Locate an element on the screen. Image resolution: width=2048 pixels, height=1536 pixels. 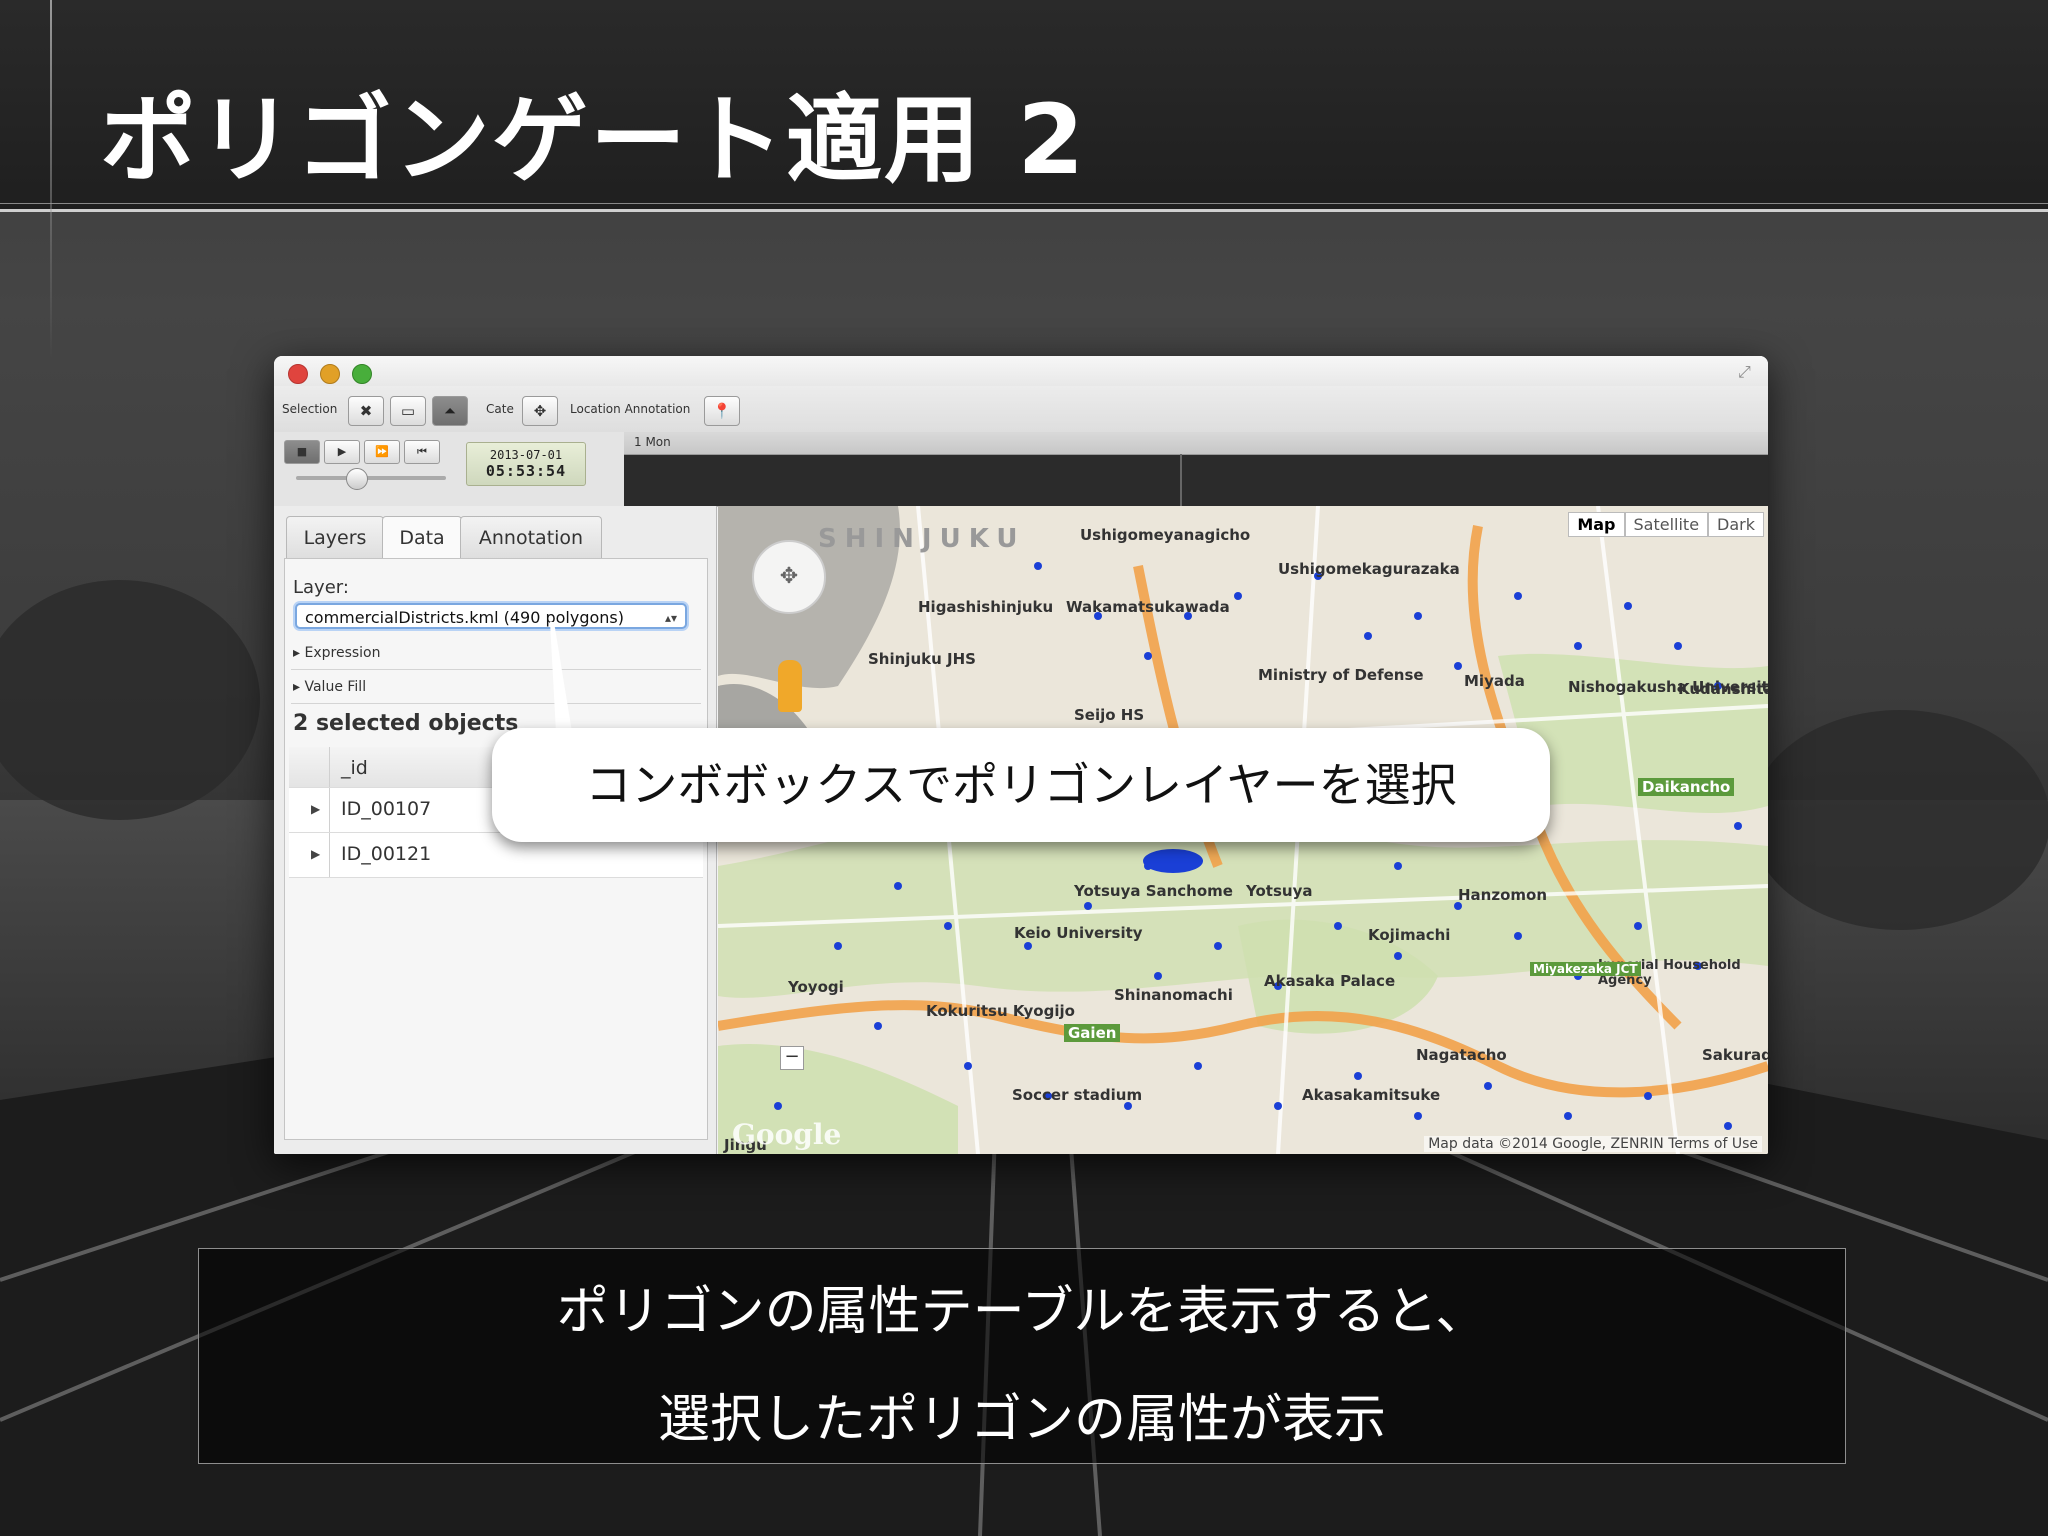
time-display-time: 05:53:54 is located at coordinates (526, 471).